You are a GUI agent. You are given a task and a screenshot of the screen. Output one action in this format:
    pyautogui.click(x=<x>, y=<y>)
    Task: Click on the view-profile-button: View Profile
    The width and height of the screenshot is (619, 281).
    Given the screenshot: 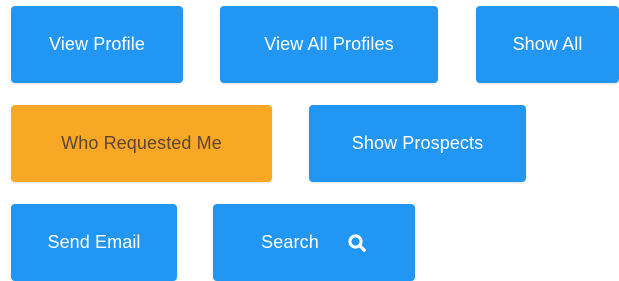 What is the action you would take?
    pyautogui.click(x=97, y=44)
    